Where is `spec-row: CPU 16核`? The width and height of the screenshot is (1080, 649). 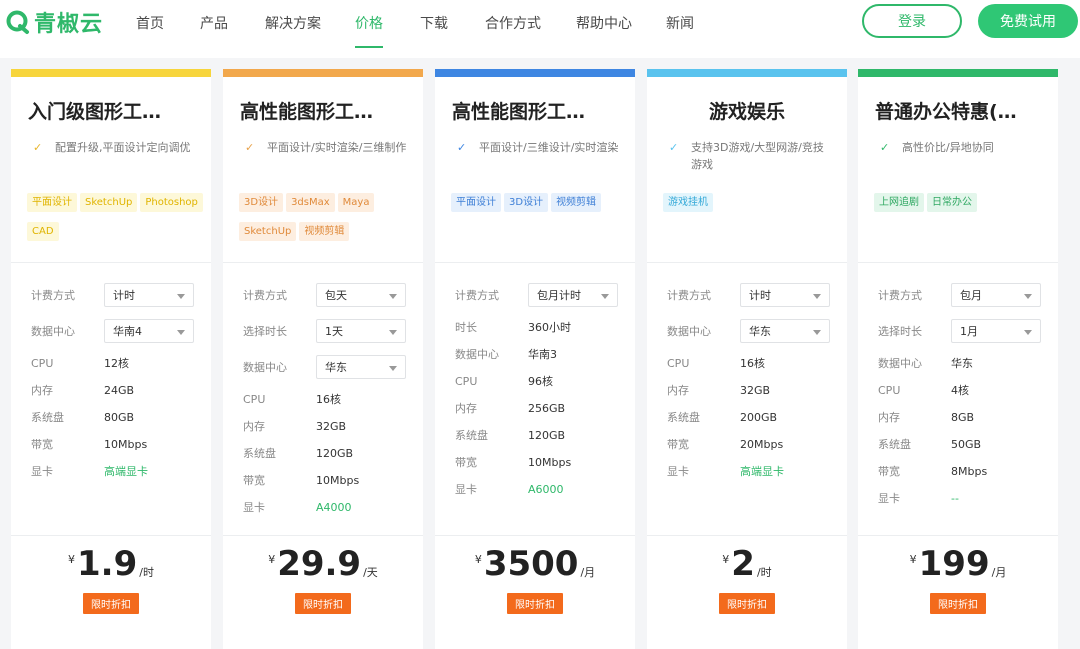 spec-row: CPU 16核 is located at coordinates (333, 399).